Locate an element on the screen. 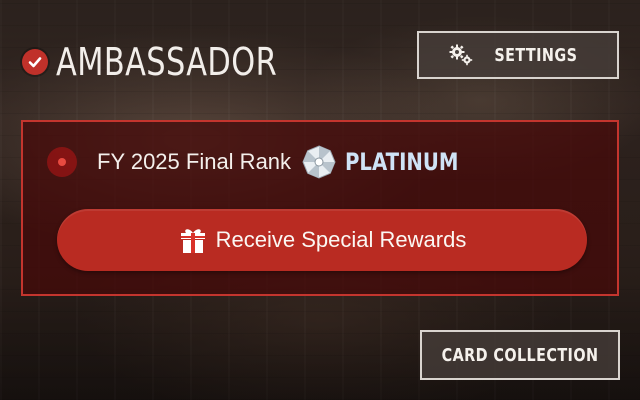 Image resolution: width=640 pixels, height=400 pixels. bullet-dot-icon is located at coordinates (62, 162).